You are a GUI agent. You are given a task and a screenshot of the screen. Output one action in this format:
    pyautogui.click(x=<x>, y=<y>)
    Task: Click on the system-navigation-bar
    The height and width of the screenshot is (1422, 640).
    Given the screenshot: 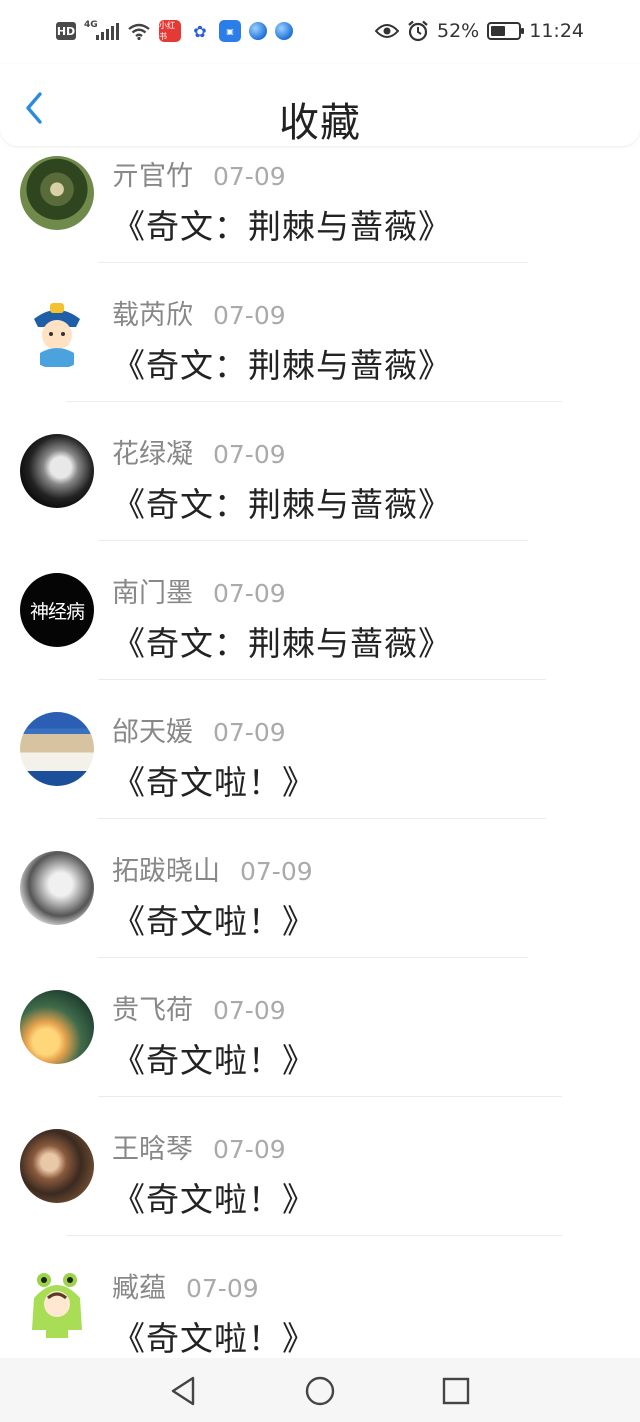 What is the action you would take?
    pyautogui.click(x=320, y=1390)
    